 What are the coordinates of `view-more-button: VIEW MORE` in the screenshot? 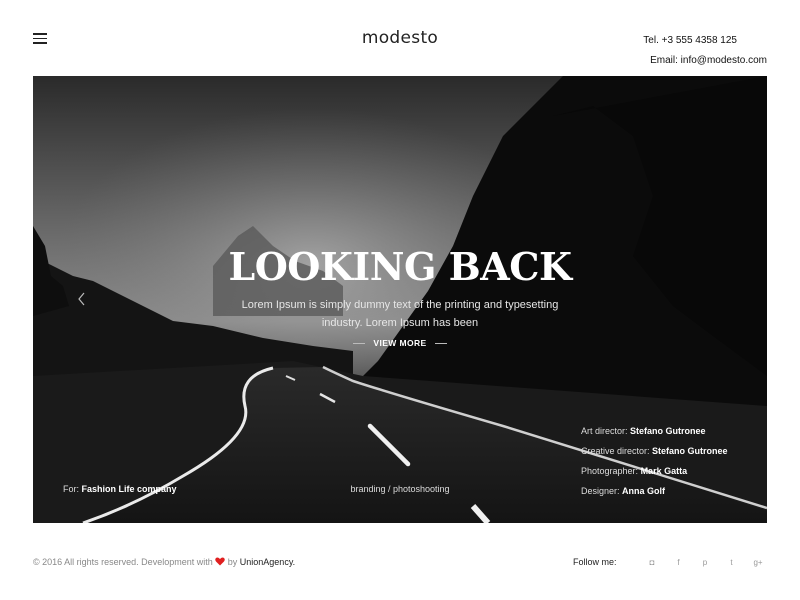 It's located at (399, 343).